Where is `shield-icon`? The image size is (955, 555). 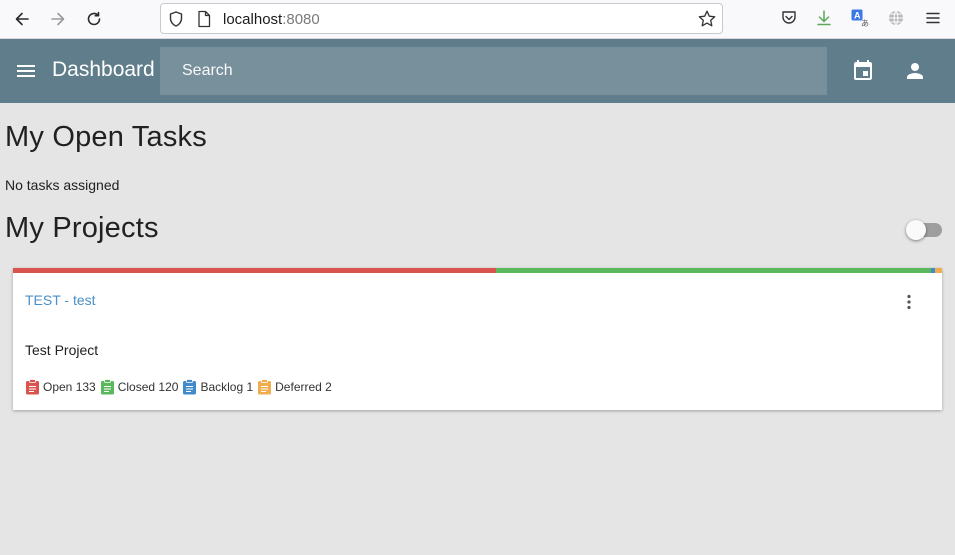 shield-icon is located at coordinates (176, 21).